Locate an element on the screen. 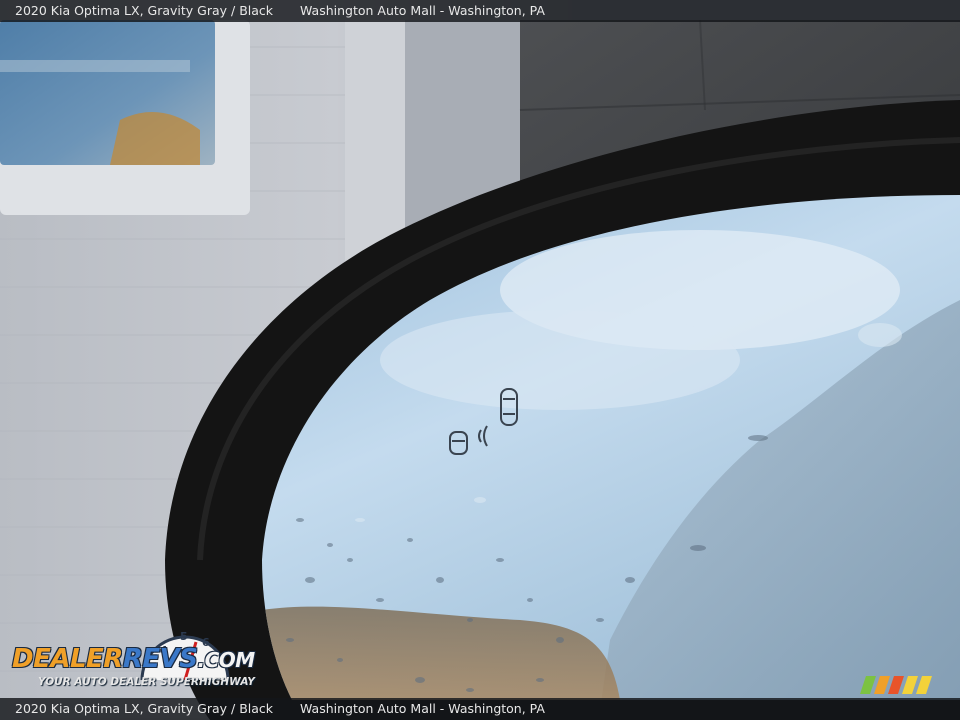  wordmark-revs: REVS is located at coordinates (160, 659).